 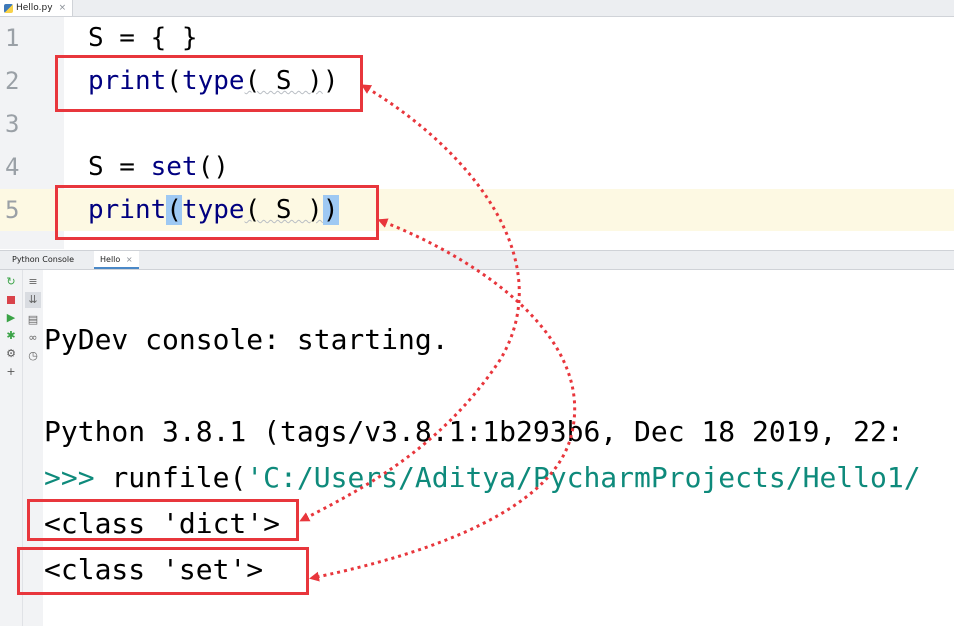 I want to click on debug-icon: ✱, so click(x=11, y=336).